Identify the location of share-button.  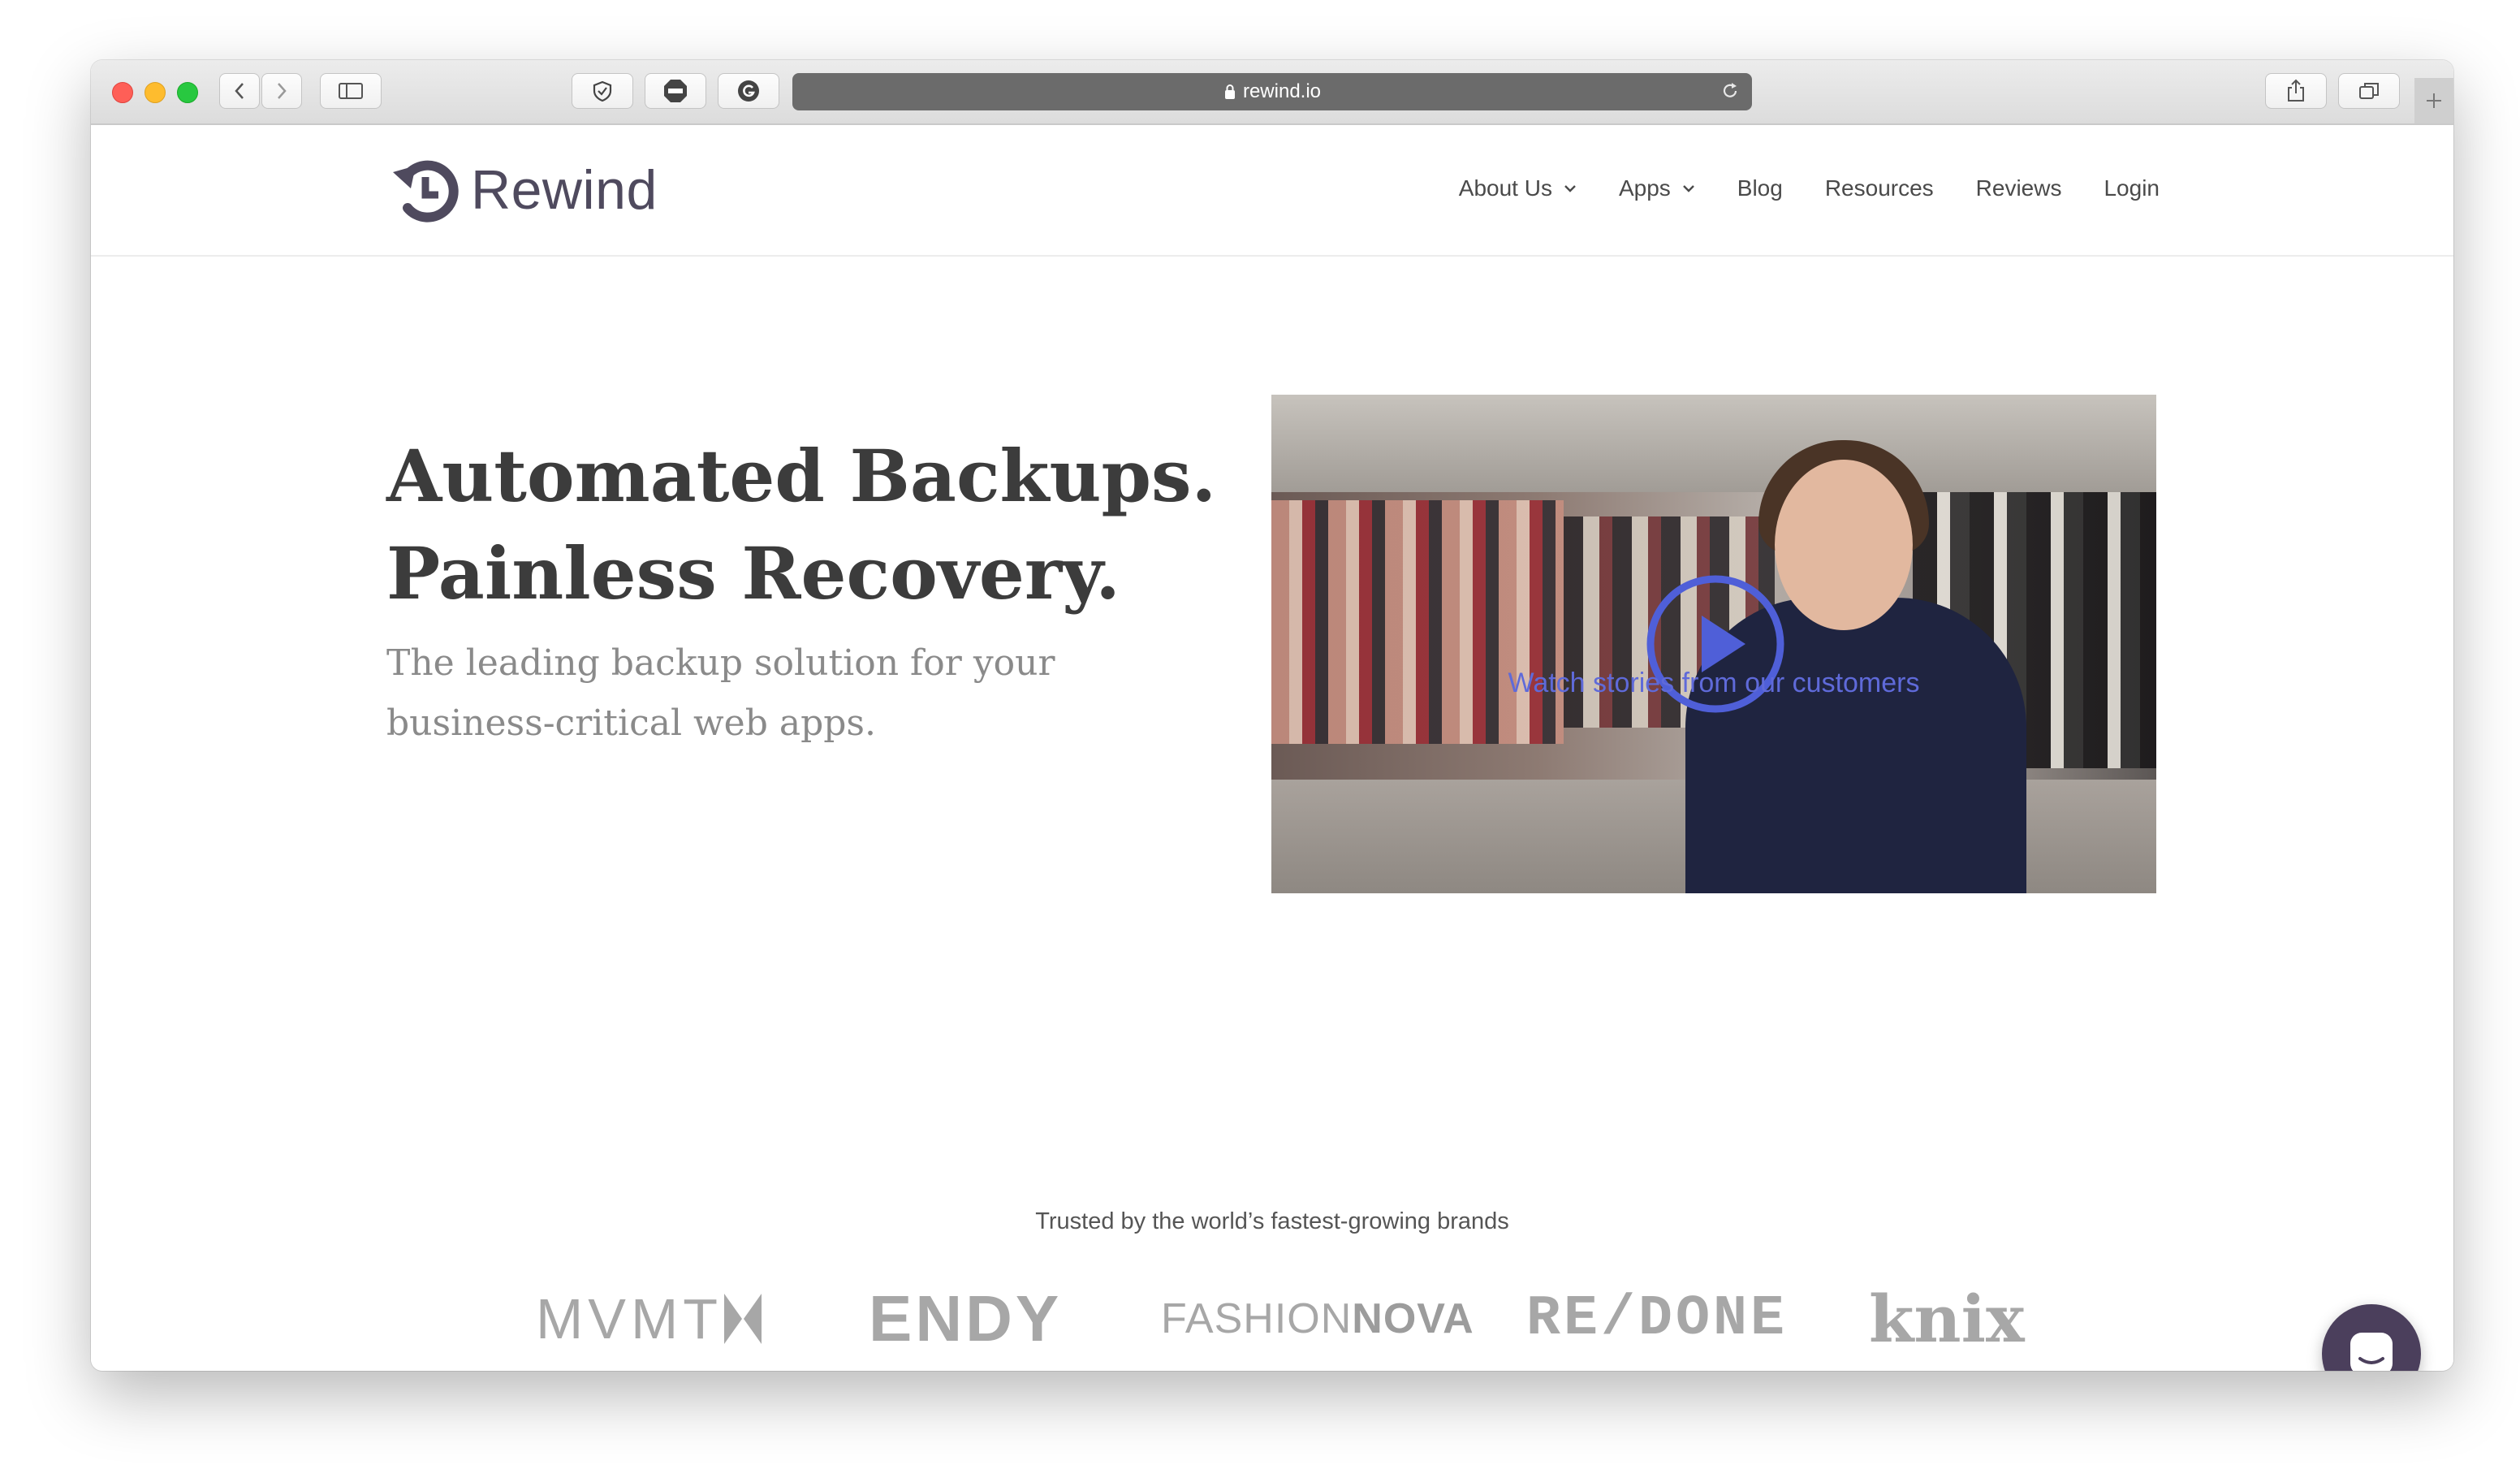
(2296, 91).